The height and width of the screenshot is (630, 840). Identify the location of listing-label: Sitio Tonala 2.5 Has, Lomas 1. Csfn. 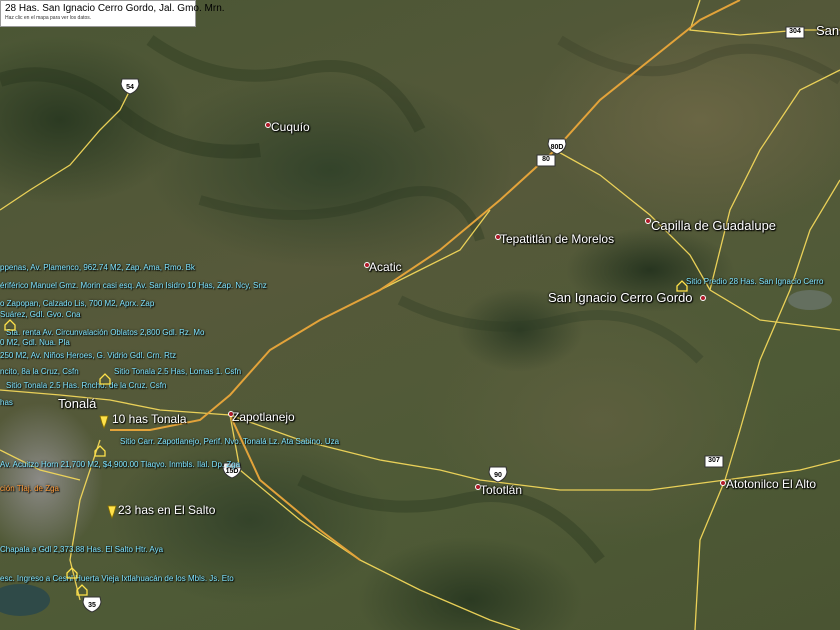
(177, 371).